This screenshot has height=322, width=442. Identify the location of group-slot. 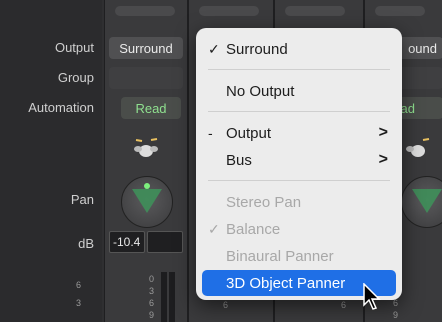
(146, 78).